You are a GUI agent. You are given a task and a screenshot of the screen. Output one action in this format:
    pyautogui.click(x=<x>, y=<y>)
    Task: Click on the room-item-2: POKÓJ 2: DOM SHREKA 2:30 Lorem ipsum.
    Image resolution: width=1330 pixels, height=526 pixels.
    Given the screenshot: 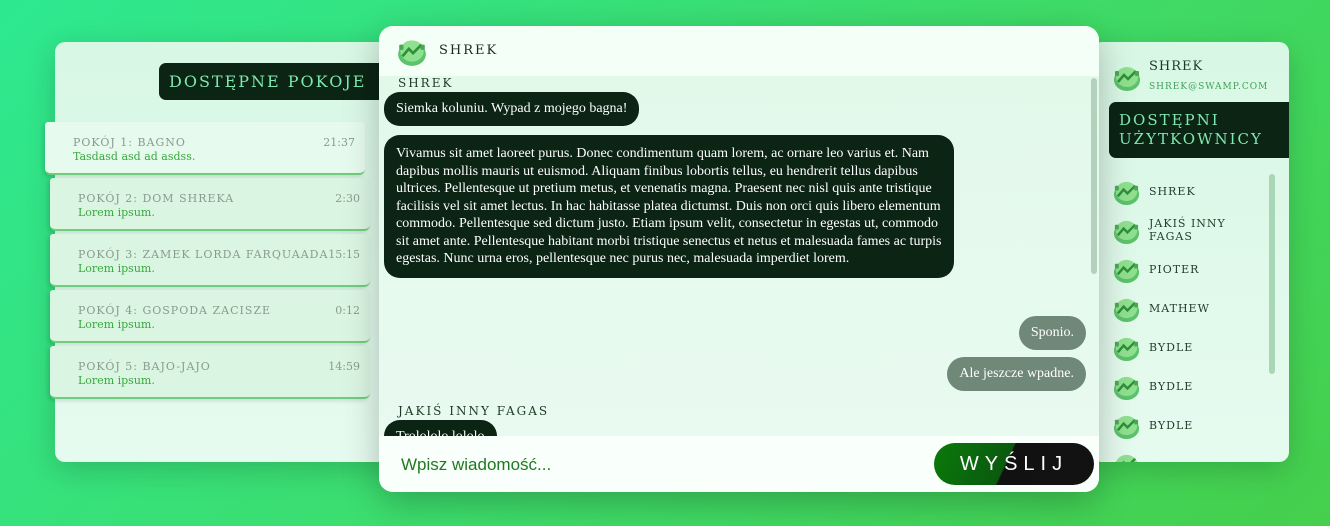 What is the action you would take?
    pyautogui.click(x=210, y=204)
    